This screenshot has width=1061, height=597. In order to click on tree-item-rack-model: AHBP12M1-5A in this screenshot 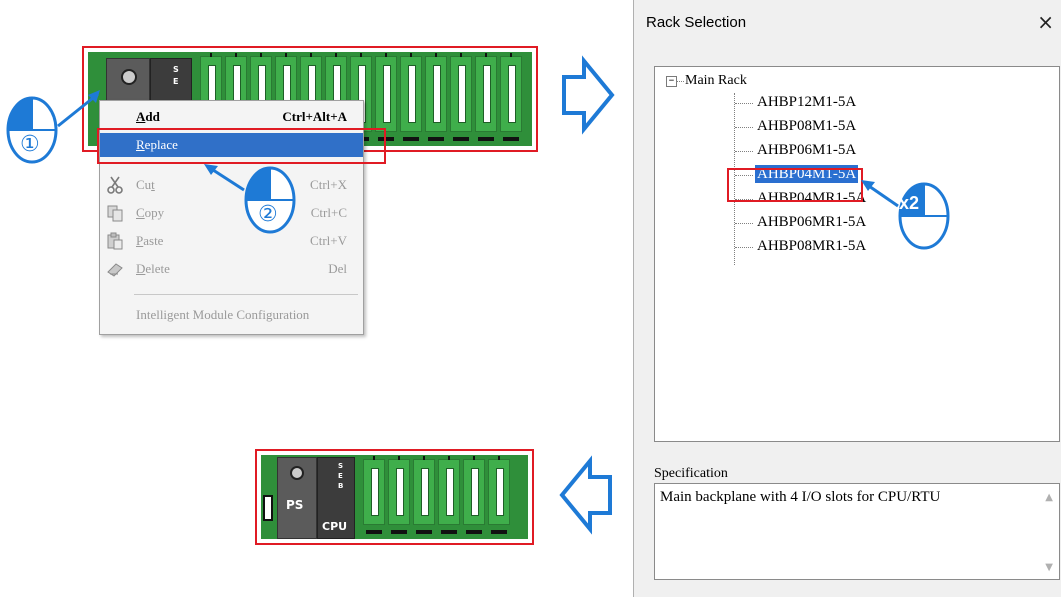, I will do `click(806, 102)`.